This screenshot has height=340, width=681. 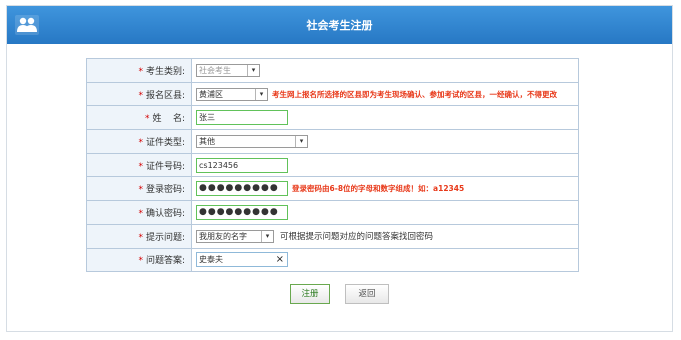 What do you see at coordinates (242, 118) in the screenshot?
I see `name-input: 张三` at bounding box center [242, 118].